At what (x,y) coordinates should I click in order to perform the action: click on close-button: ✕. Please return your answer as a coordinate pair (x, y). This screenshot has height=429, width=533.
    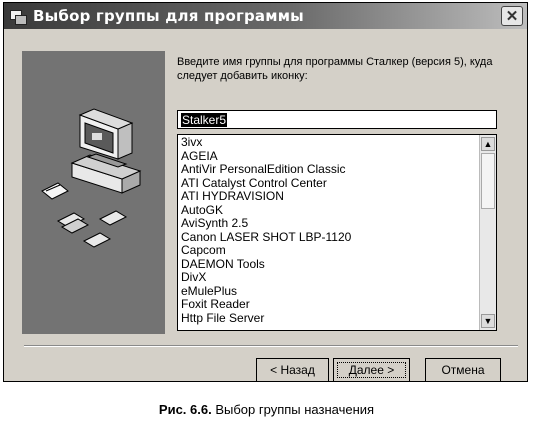
    Looking at the image, I should click on (512, 16).